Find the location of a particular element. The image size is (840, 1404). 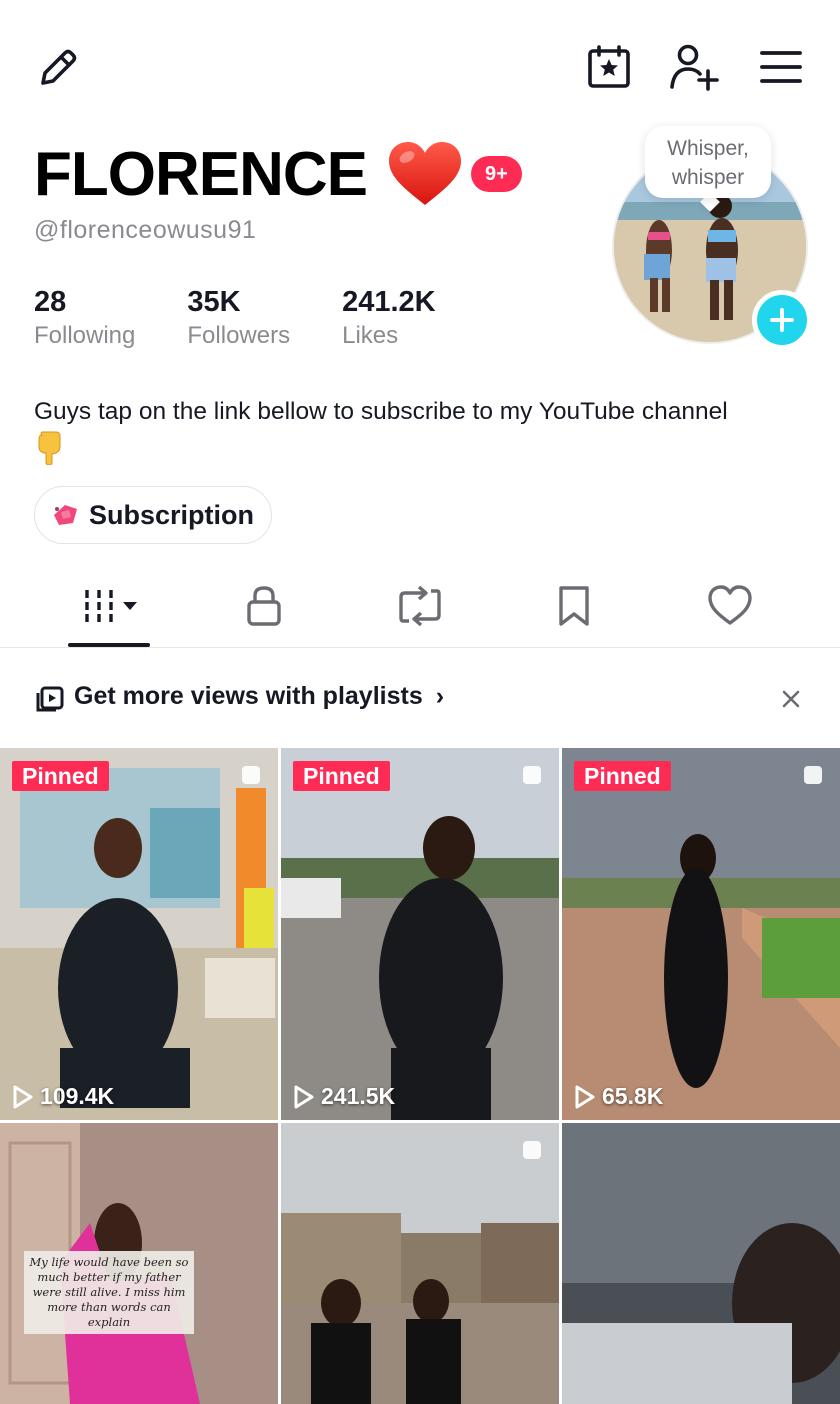

video-thumbnail: Pinned 241.5K is located at coordinates (420, 934).